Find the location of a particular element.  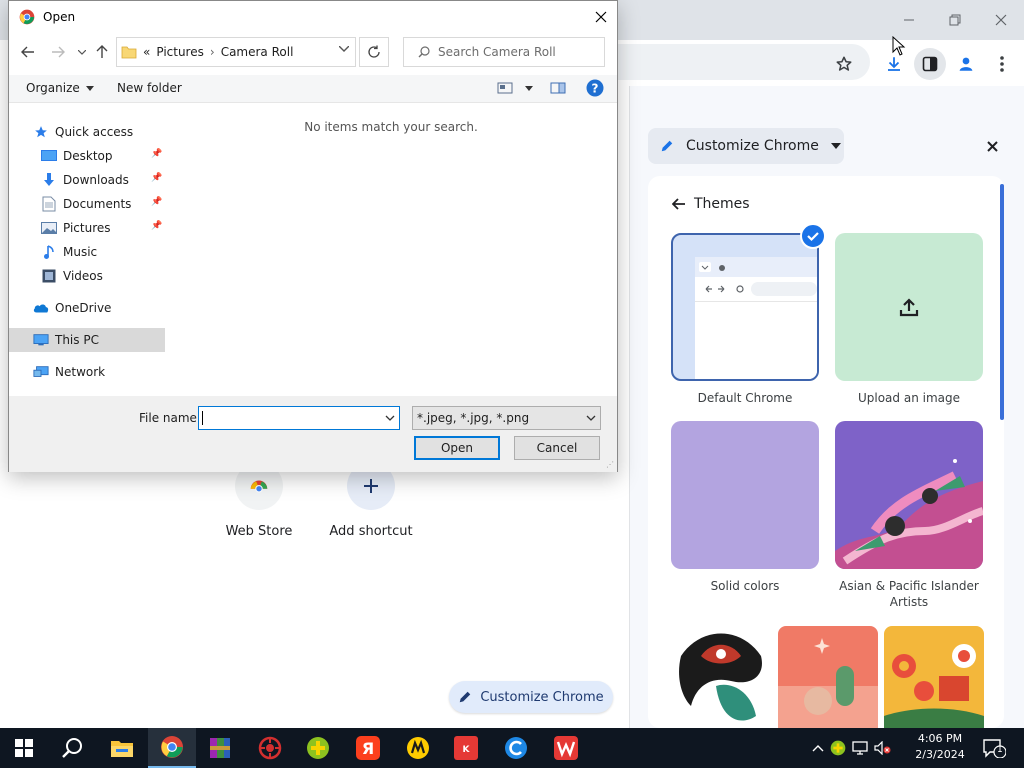

start-button is located at coordinates (24, 748).